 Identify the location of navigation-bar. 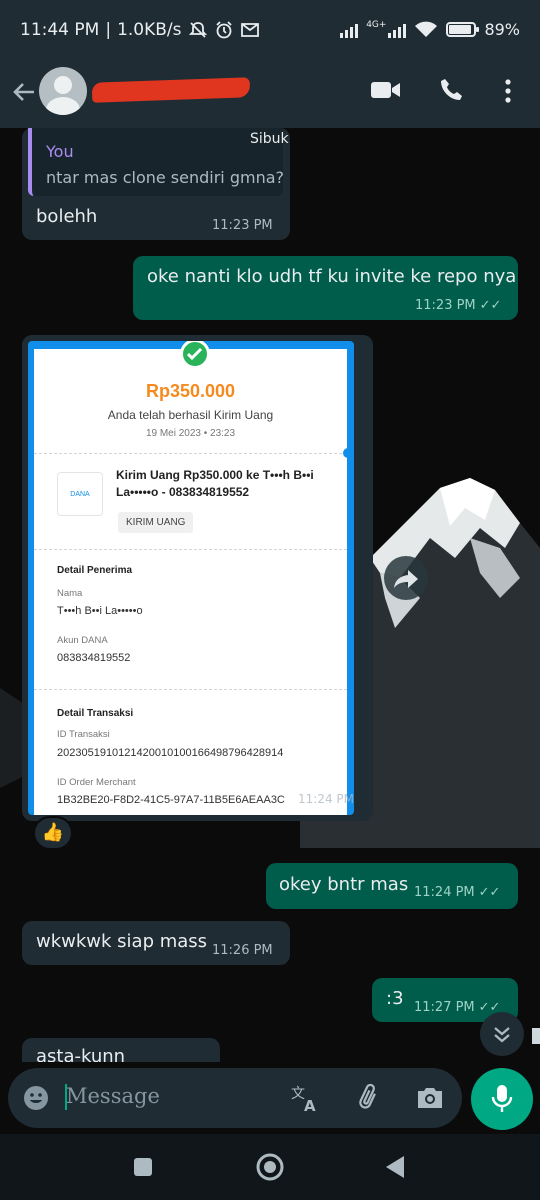
(270, 1167).